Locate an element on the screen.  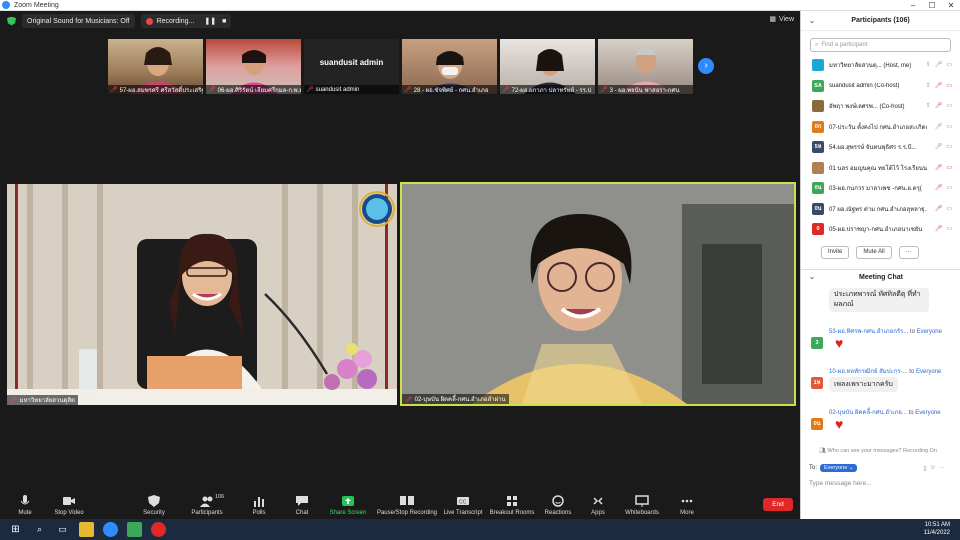
mute-button: Mute is located at coordinates (25, 505).